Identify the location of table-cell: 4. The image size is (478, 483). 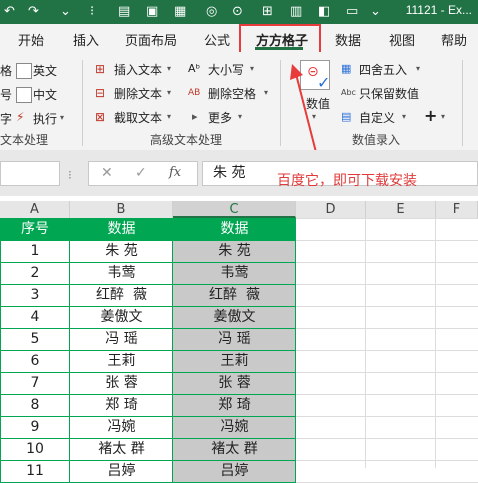
(35, 317).